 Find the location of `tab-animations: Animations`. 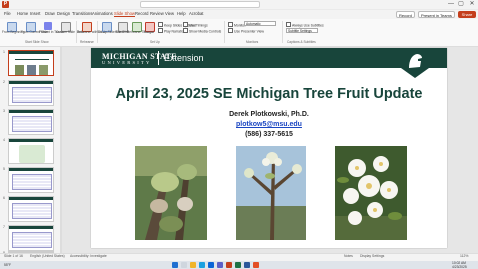

tab-animations: Animations is located at coordinates (102, 13).